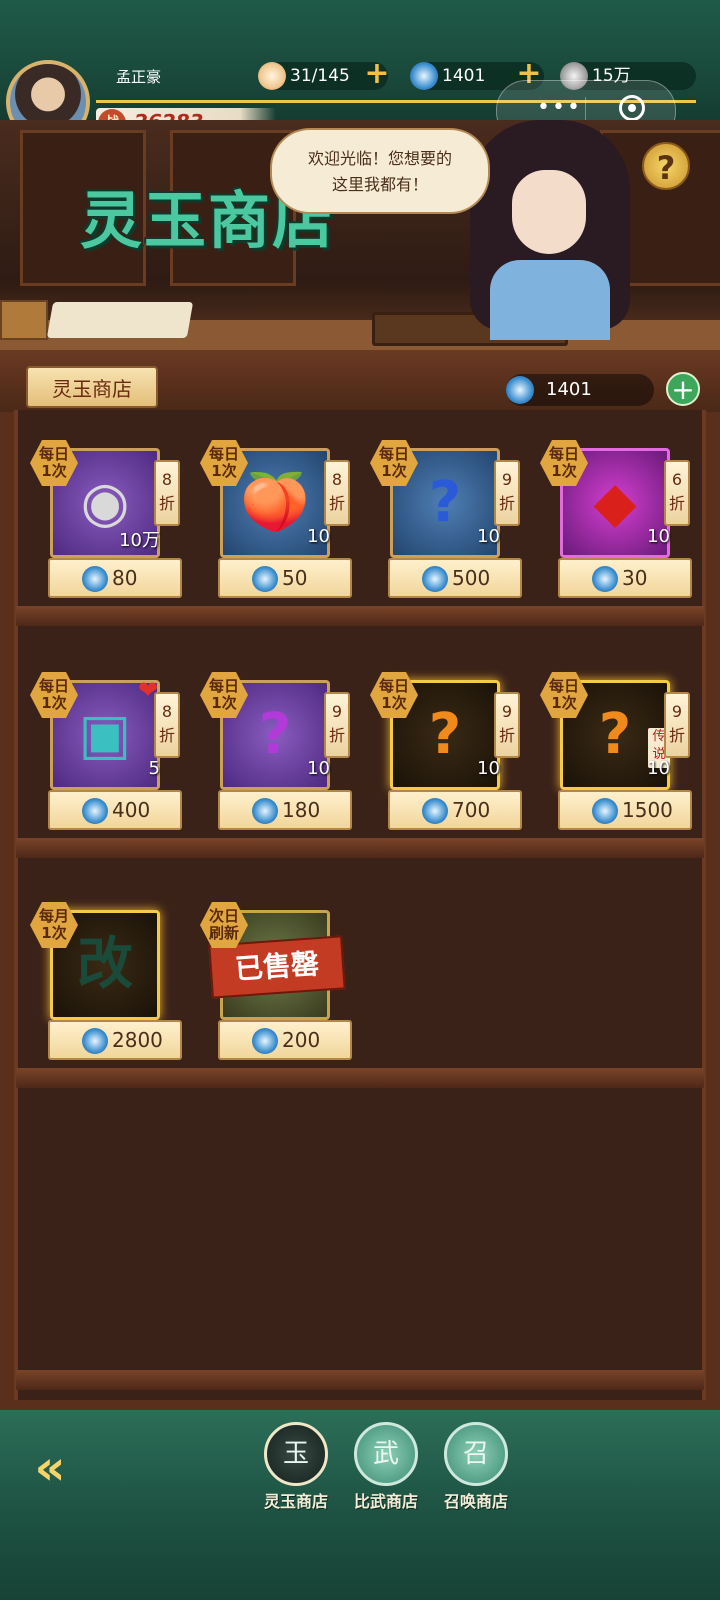  Describe the element at coordinates (276, 987) in the screenshot. I see `sold-out-item: 已售罄 次日 刷新 200` at that location.